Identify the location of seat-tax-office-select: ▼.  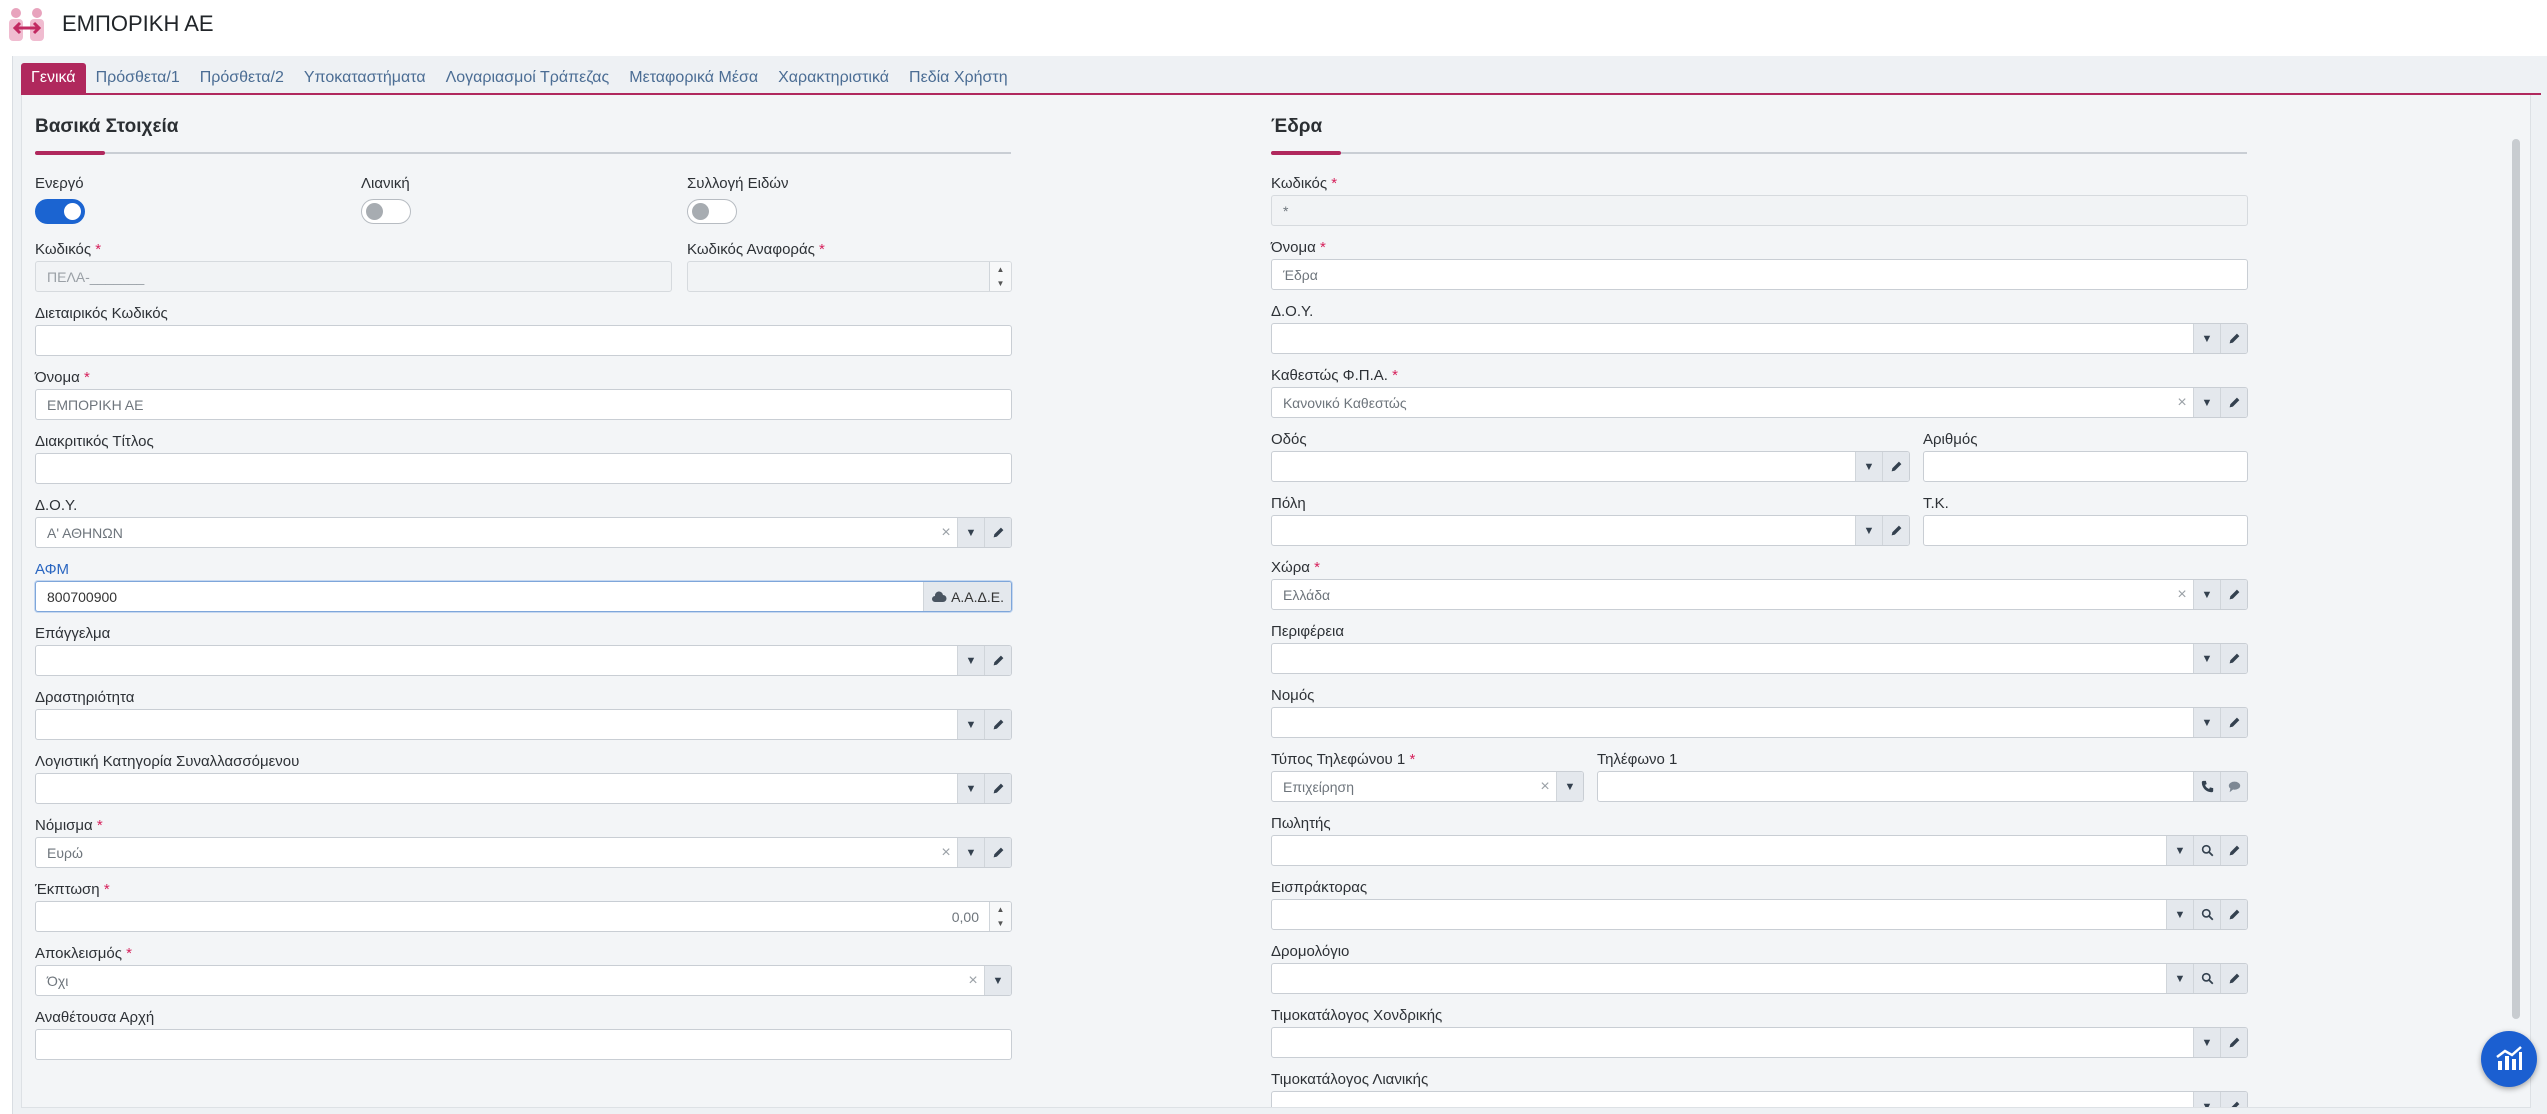
(1759, 338).